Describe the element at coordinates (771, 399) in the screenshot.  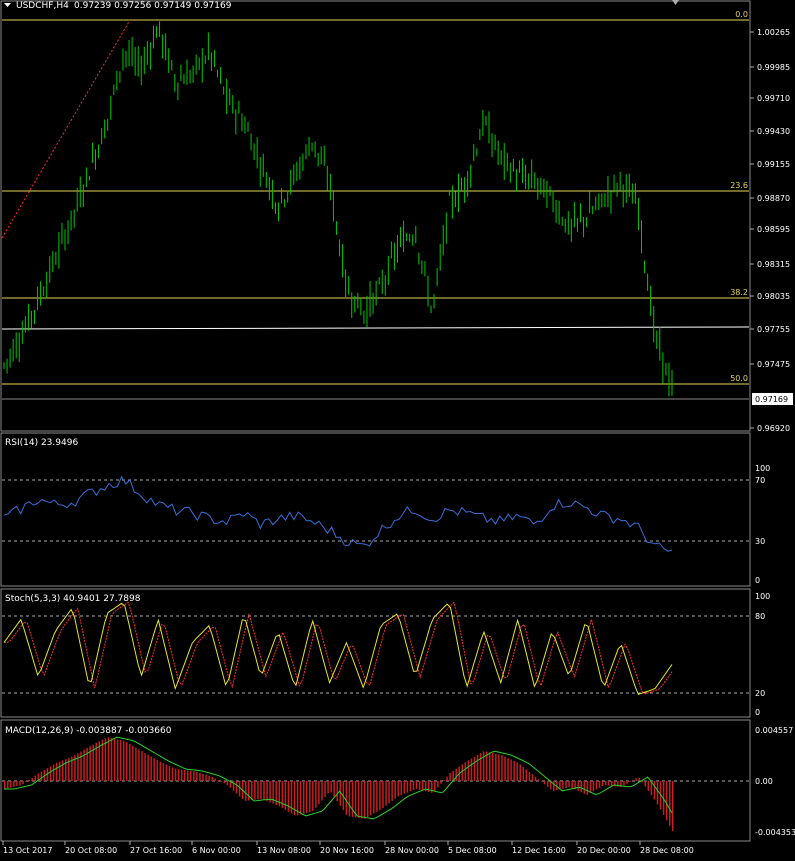
I see `current-price-value: 0.97169` at that location.